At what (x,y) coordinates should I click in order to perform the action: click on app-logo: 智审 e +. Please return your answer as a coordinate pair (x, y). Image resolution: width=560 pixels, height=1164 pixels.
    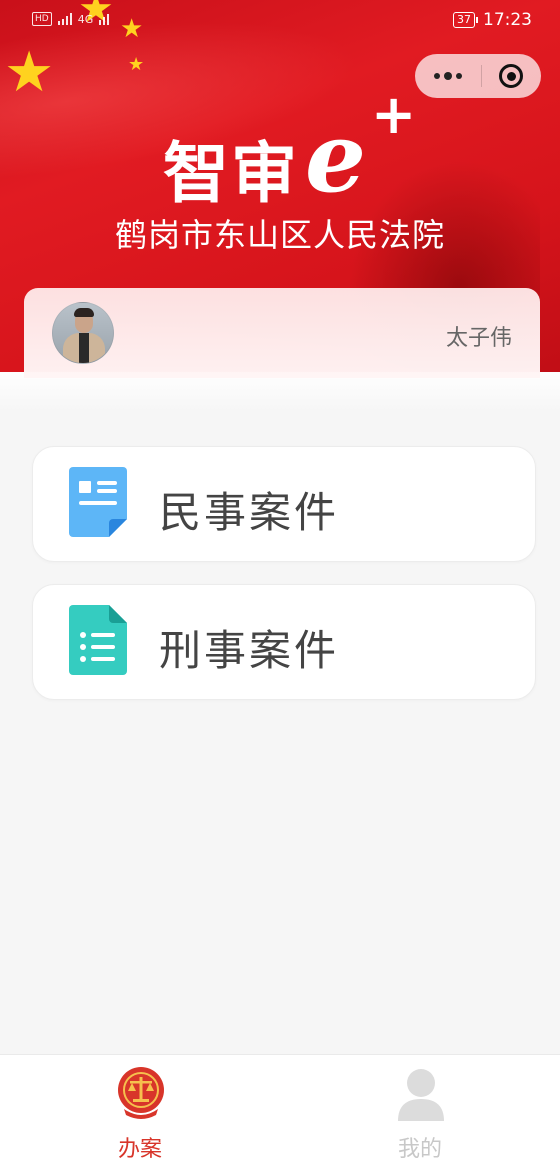
    Looking at the image, I should click on (293, 151).